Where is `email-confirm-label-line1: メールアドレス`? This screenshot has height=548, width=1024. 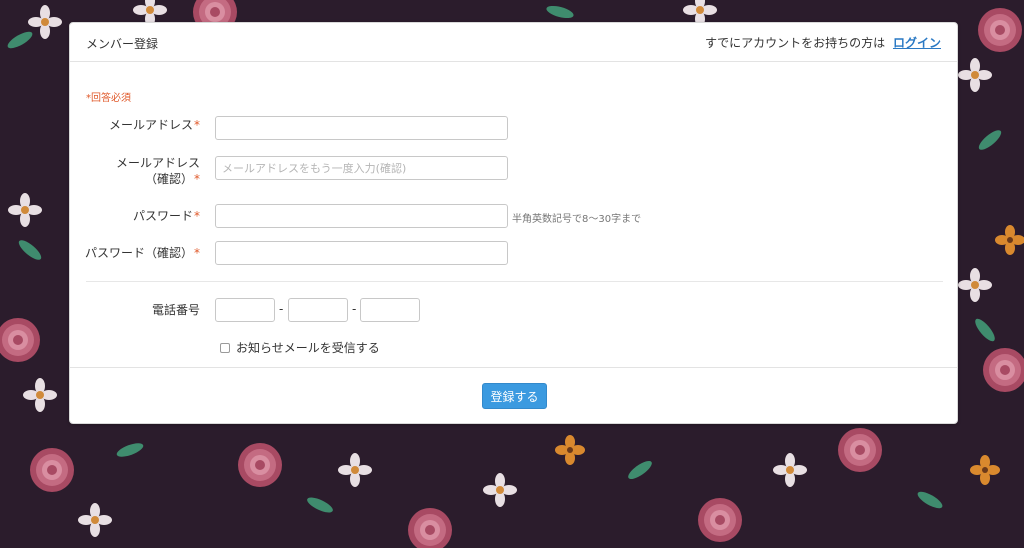 email-confirm-label-line1: メールアドレス is located at coordinates (157, 163).